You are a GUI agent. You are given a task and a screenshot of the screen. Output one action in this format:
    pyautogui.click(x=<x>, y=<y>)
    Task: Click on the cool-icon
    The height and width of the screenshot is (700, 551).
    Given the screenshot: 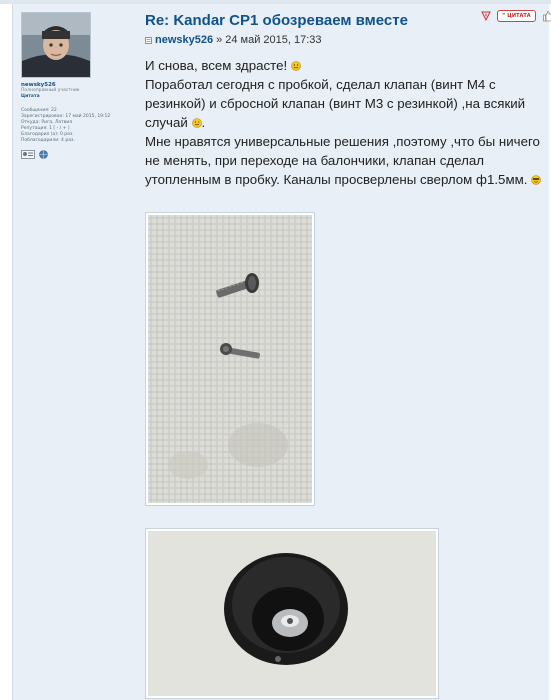 What is the action you would take?
    pyautogui.click(x=536, y=180)
    